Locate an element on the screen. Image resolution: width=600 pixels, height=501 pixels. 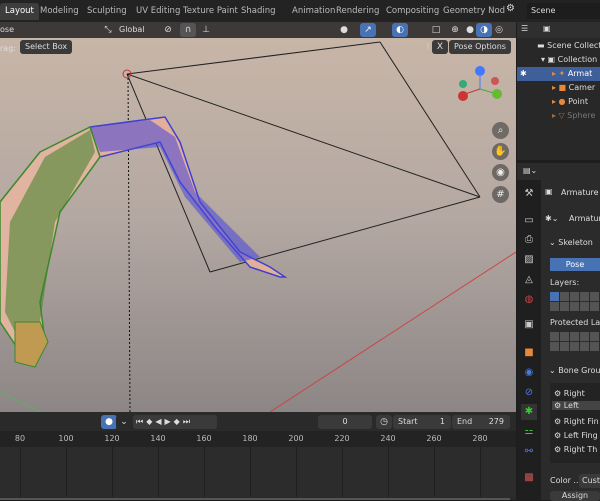
transform-orientation-dropdown: Global is located at coordinates (132, 30).